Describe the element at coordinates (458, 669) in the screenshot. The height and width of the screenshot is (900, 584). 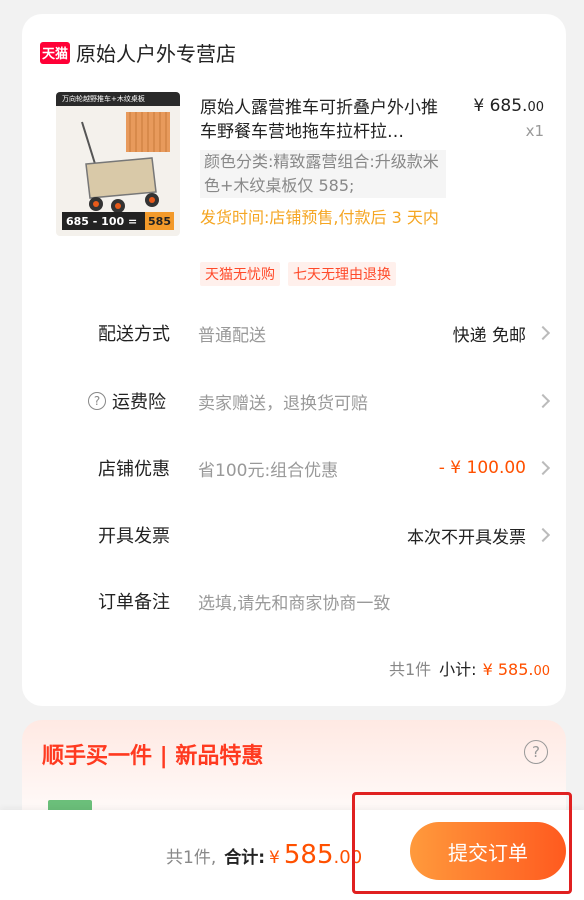
I see `subtotal-label: 小计:` at that location.